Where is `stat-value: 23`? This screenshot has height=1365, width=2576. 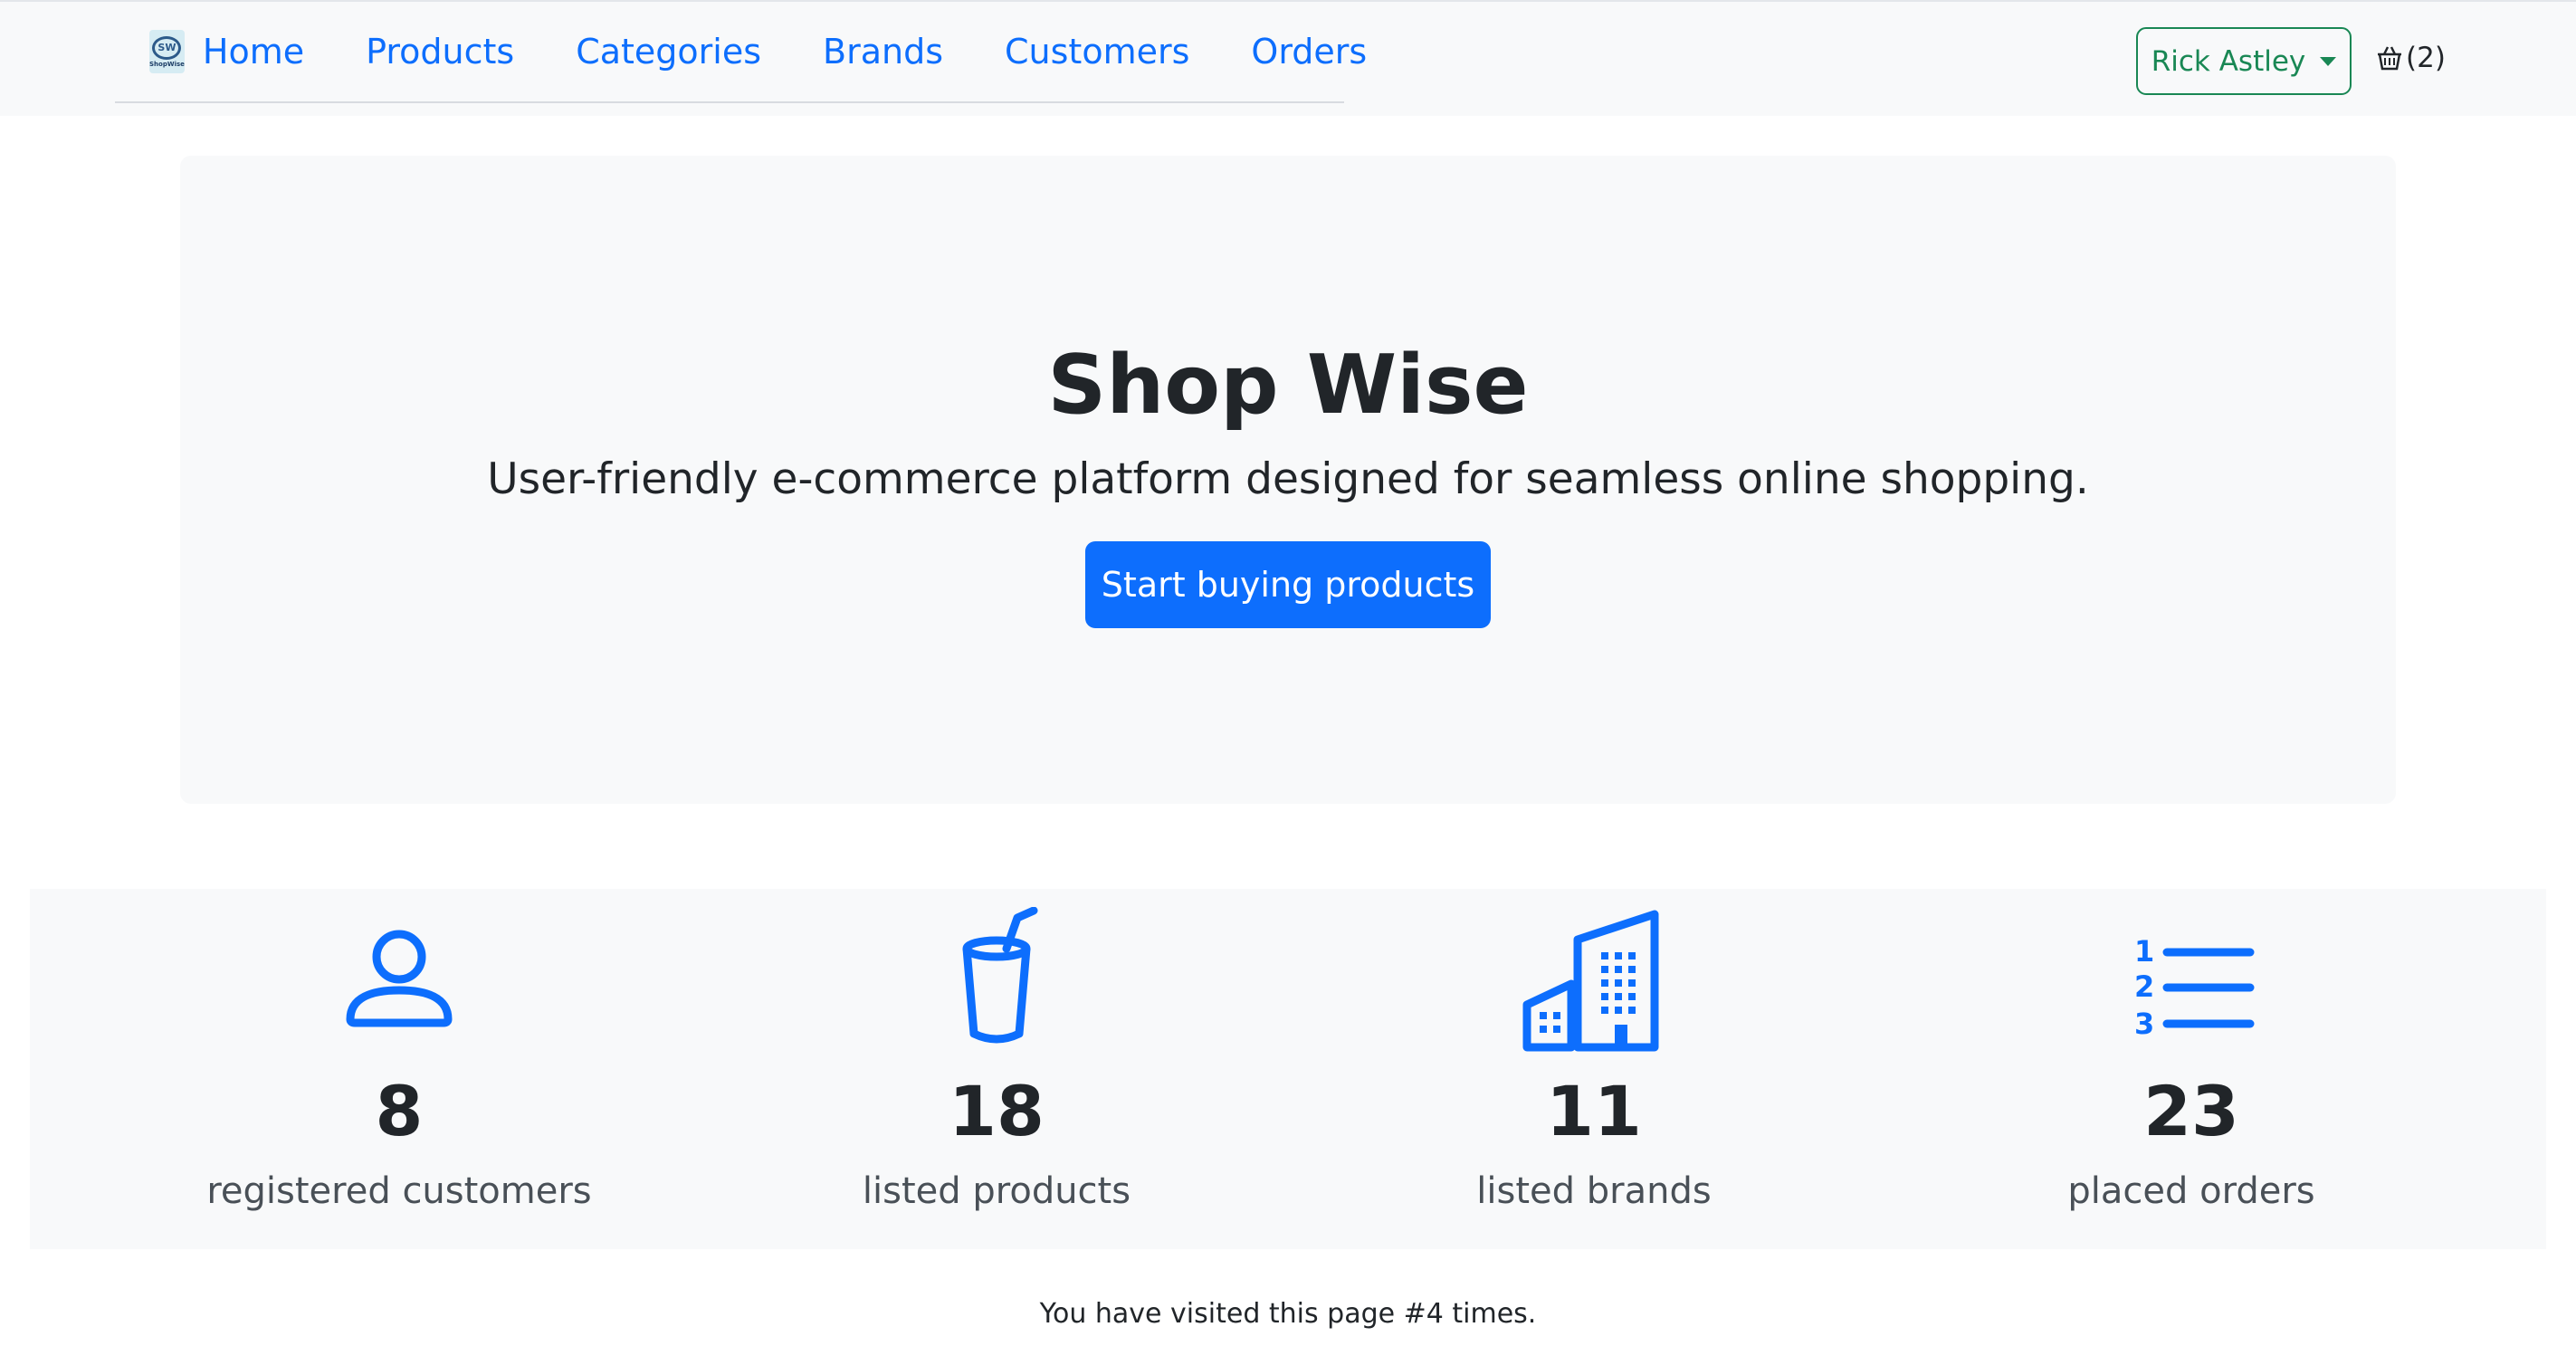
stat-value: 23 is located at coordinates (2191, 1111).